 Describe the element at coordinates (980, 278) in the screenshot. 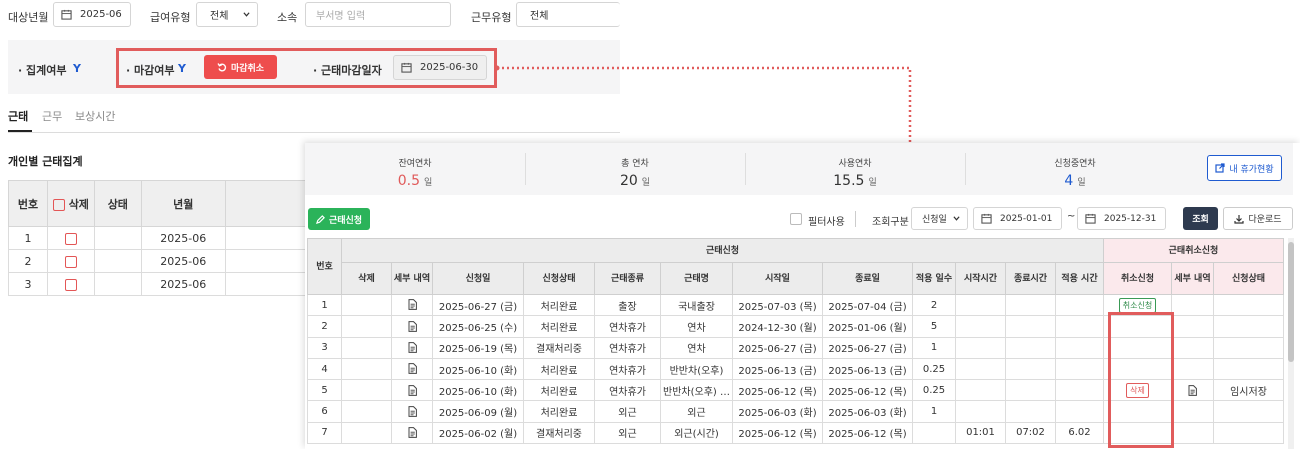

I see `col-header-start-time: 시작시간` at that location.